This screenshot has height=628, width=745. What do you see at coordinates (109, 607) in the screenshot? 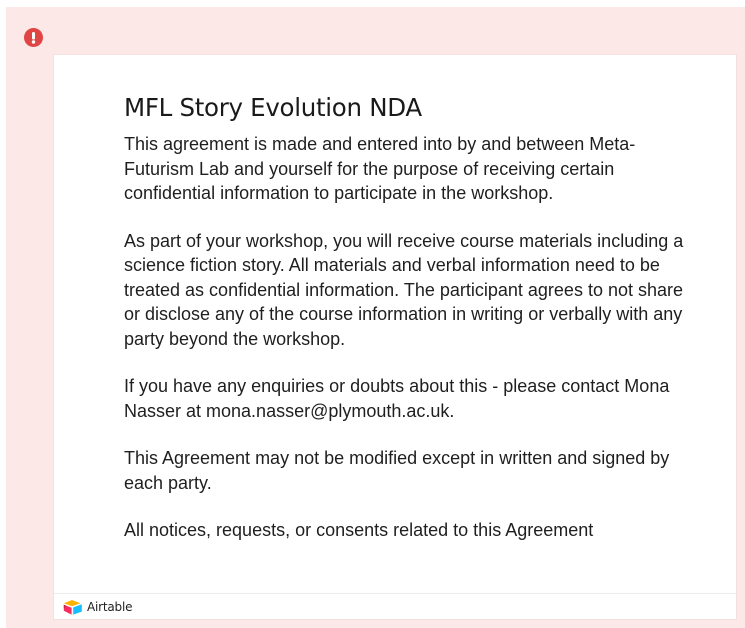
I see `airtable-brand-link: Airtable` at bounding box center [109, 607].